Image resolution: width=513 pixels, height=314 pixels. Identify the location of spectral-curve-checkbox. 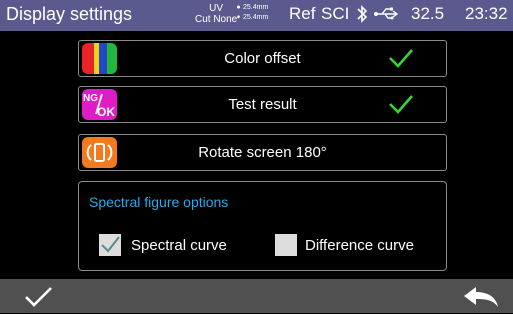
(110, 245).